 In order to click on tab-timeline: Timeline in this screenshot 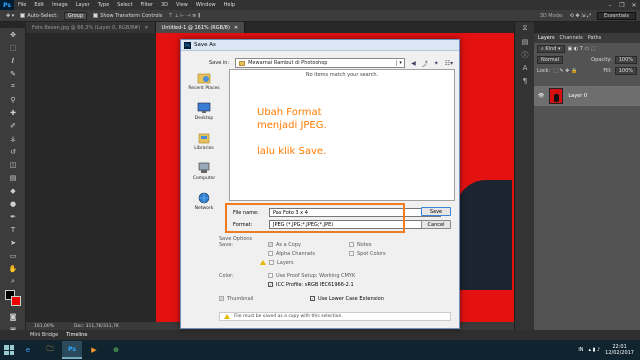, I will do `click(76, 335)`.